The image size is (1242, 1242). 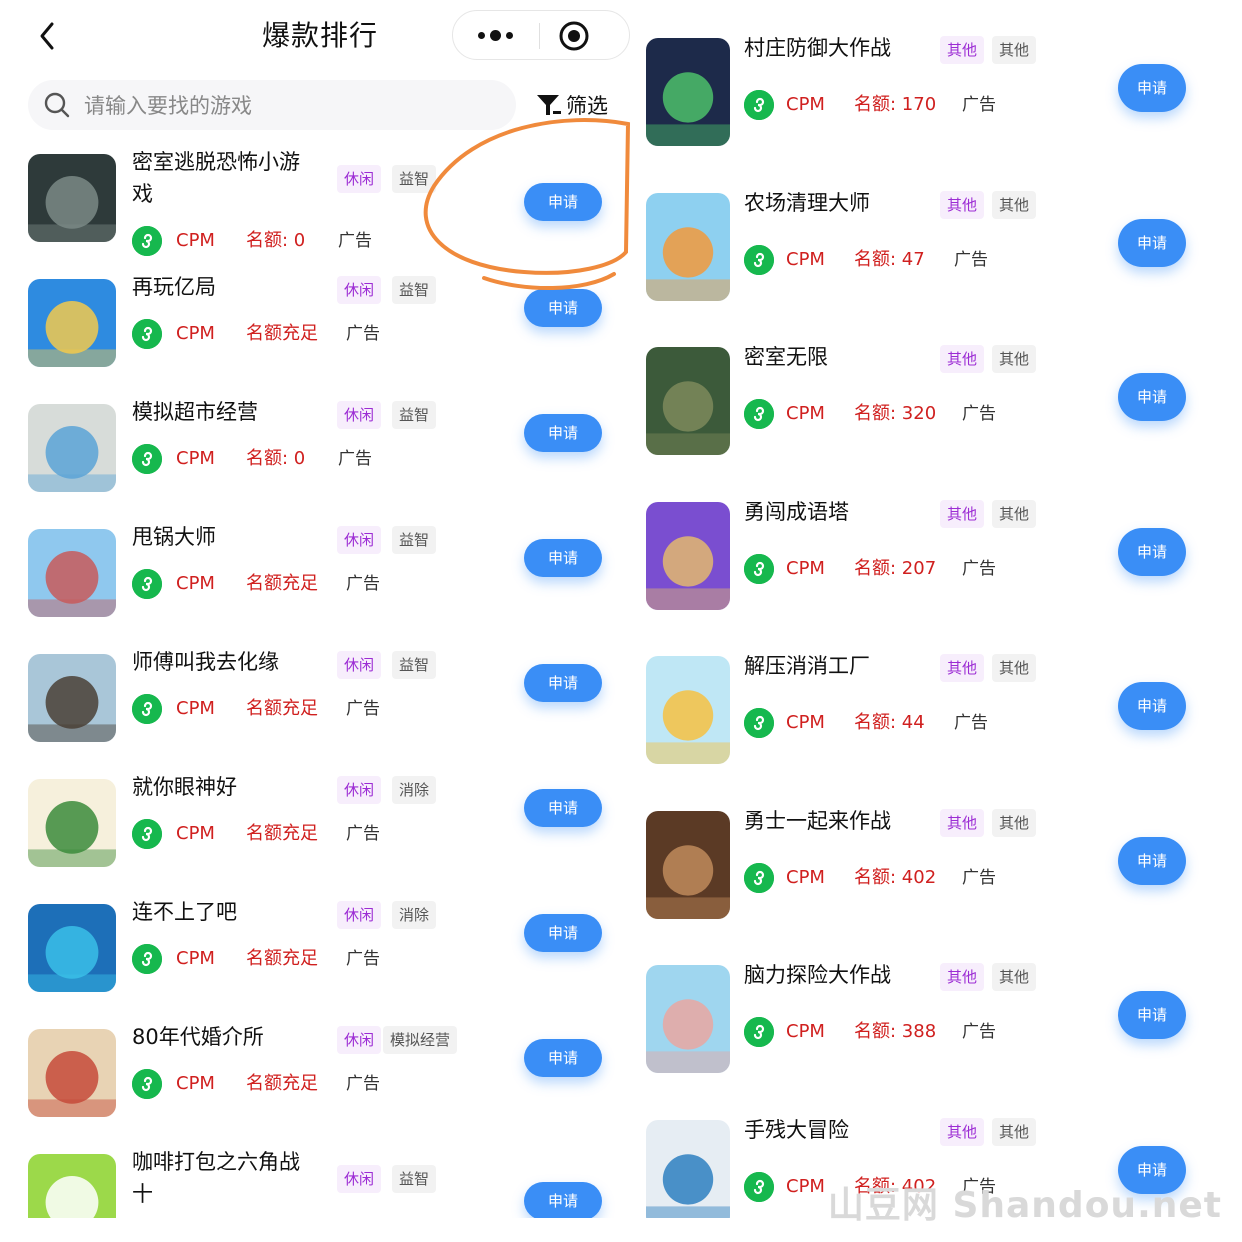 I want to click on game-name: 密室无限, so click(x=786, y=357).